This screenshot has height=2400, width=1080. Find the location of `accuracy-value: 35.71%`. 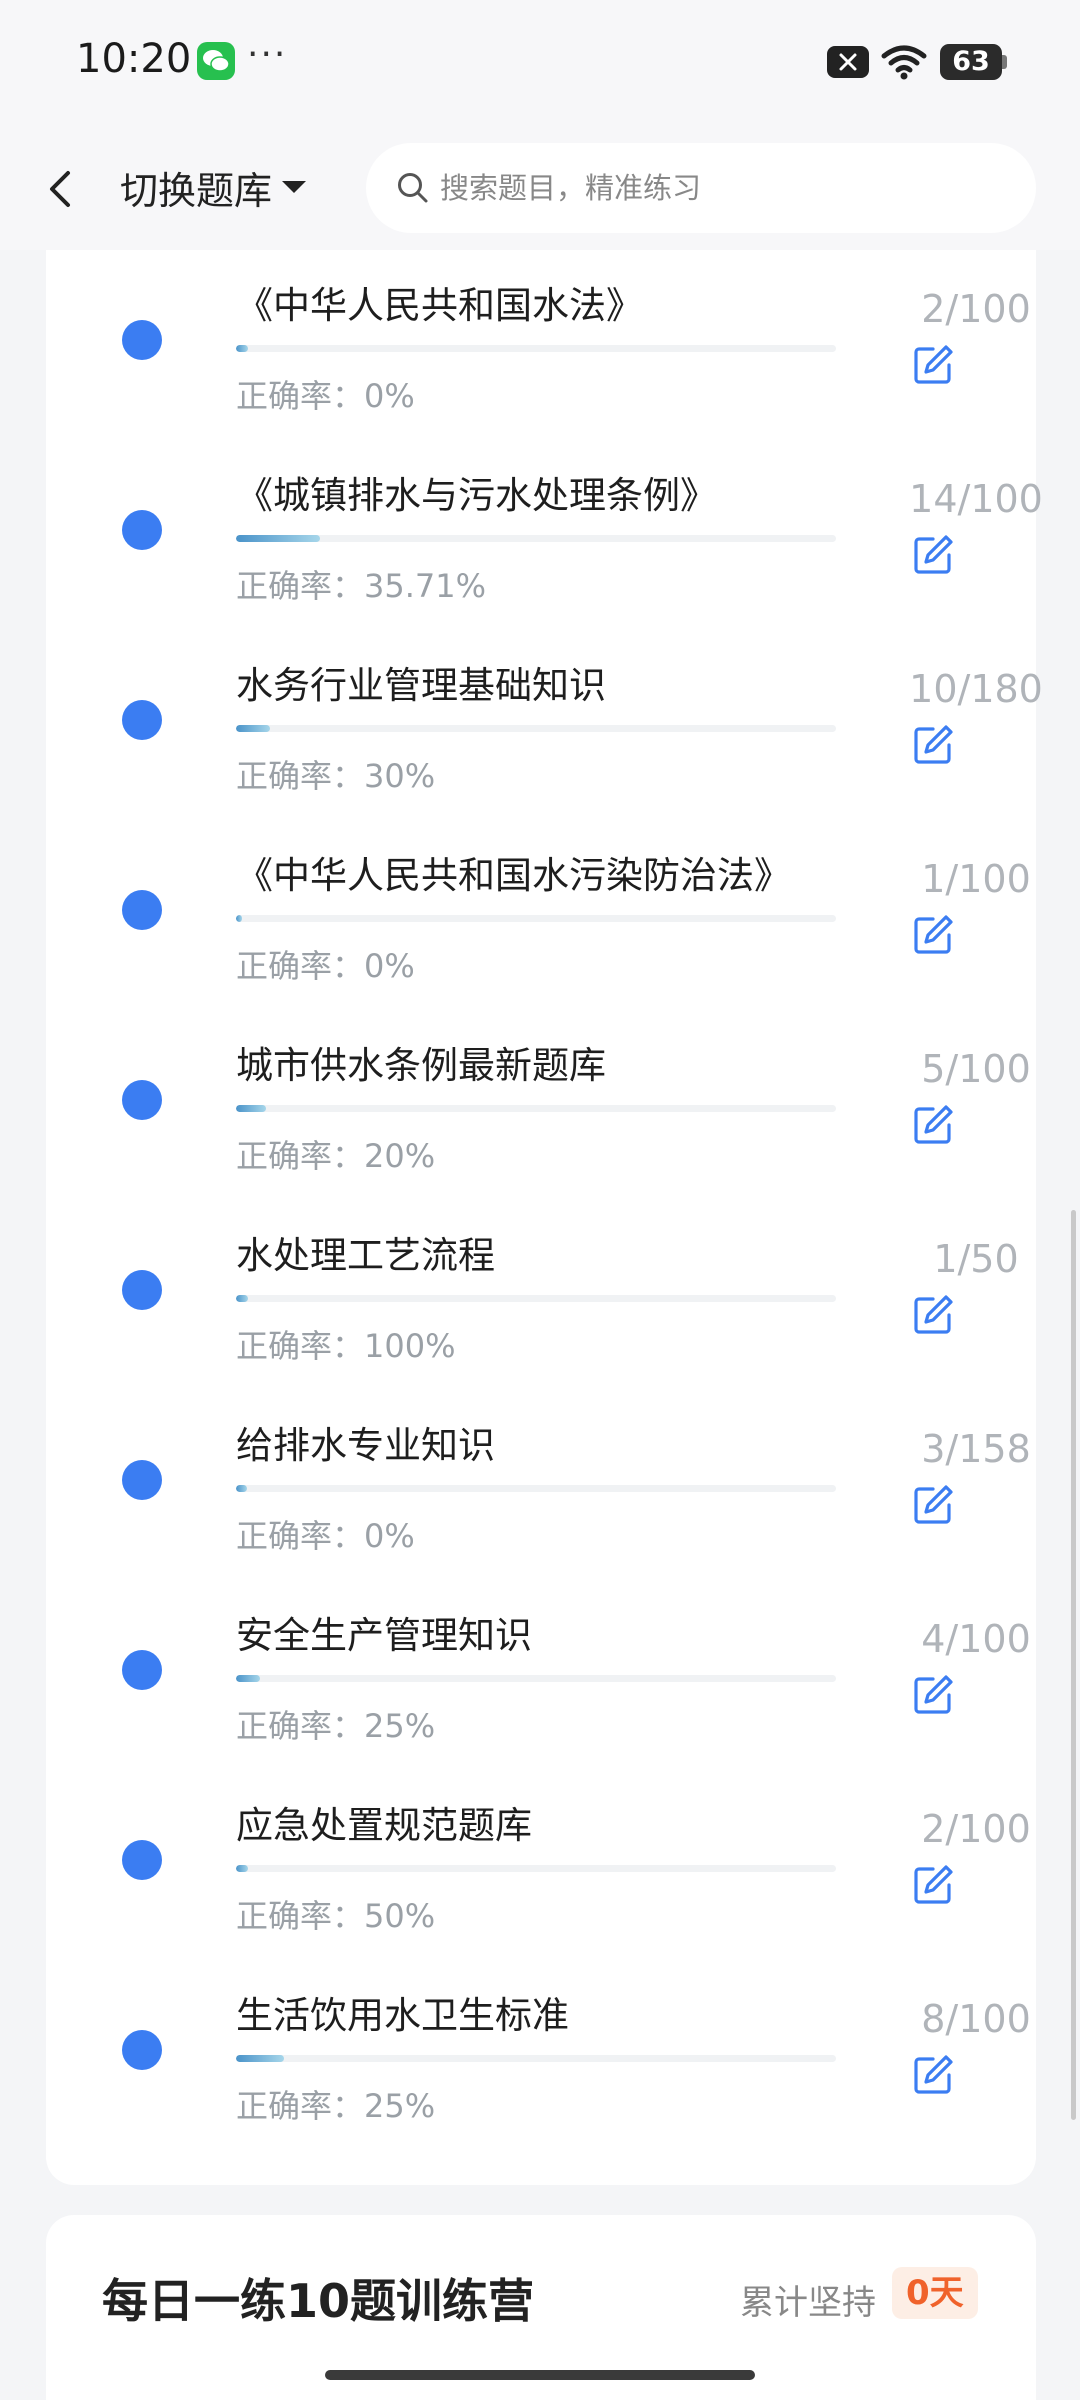

accuracy-value: 35.71% is located at coordinates (425, 586).